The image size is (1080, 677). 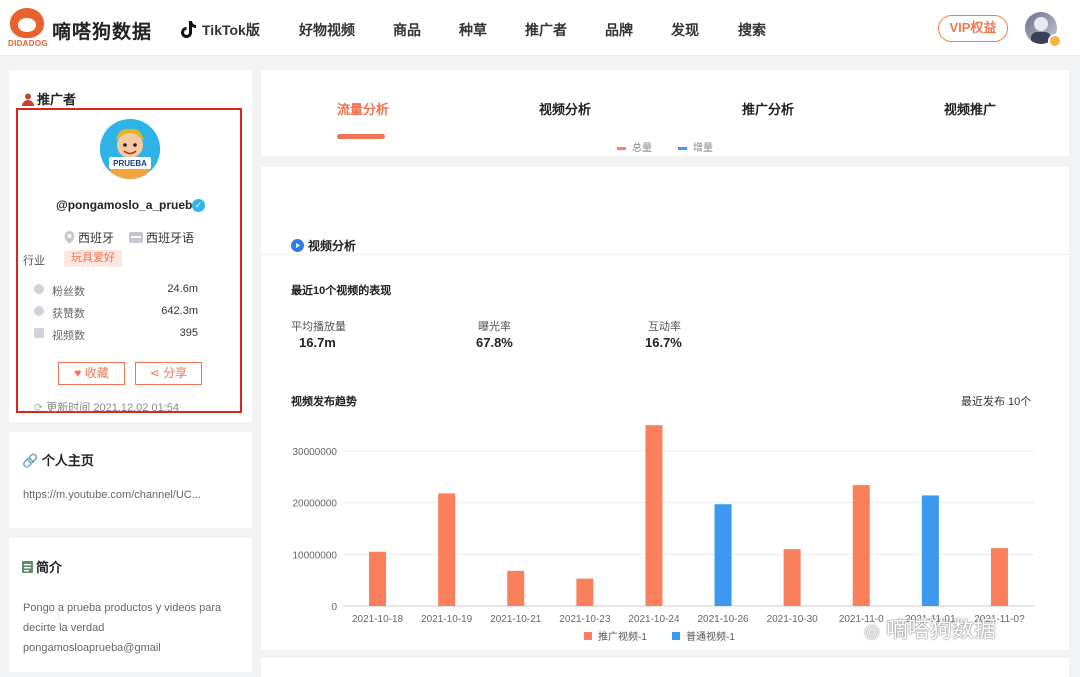 What do you see at coordinates (39, 311) in the screenshot?
I see `likes-icon` at bounding box center [39, 311].